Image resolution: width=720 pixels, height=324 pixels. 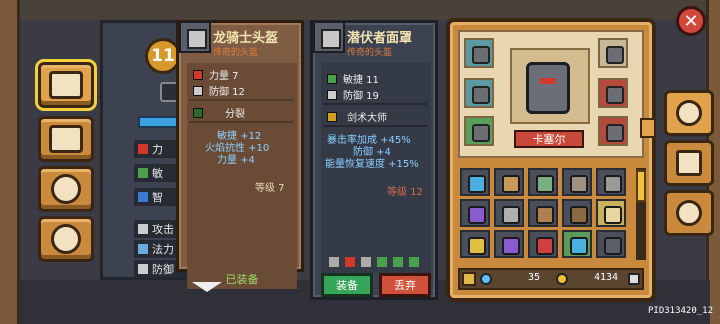 I want to click on nav-wheel-button, so click(x=66, y=239).